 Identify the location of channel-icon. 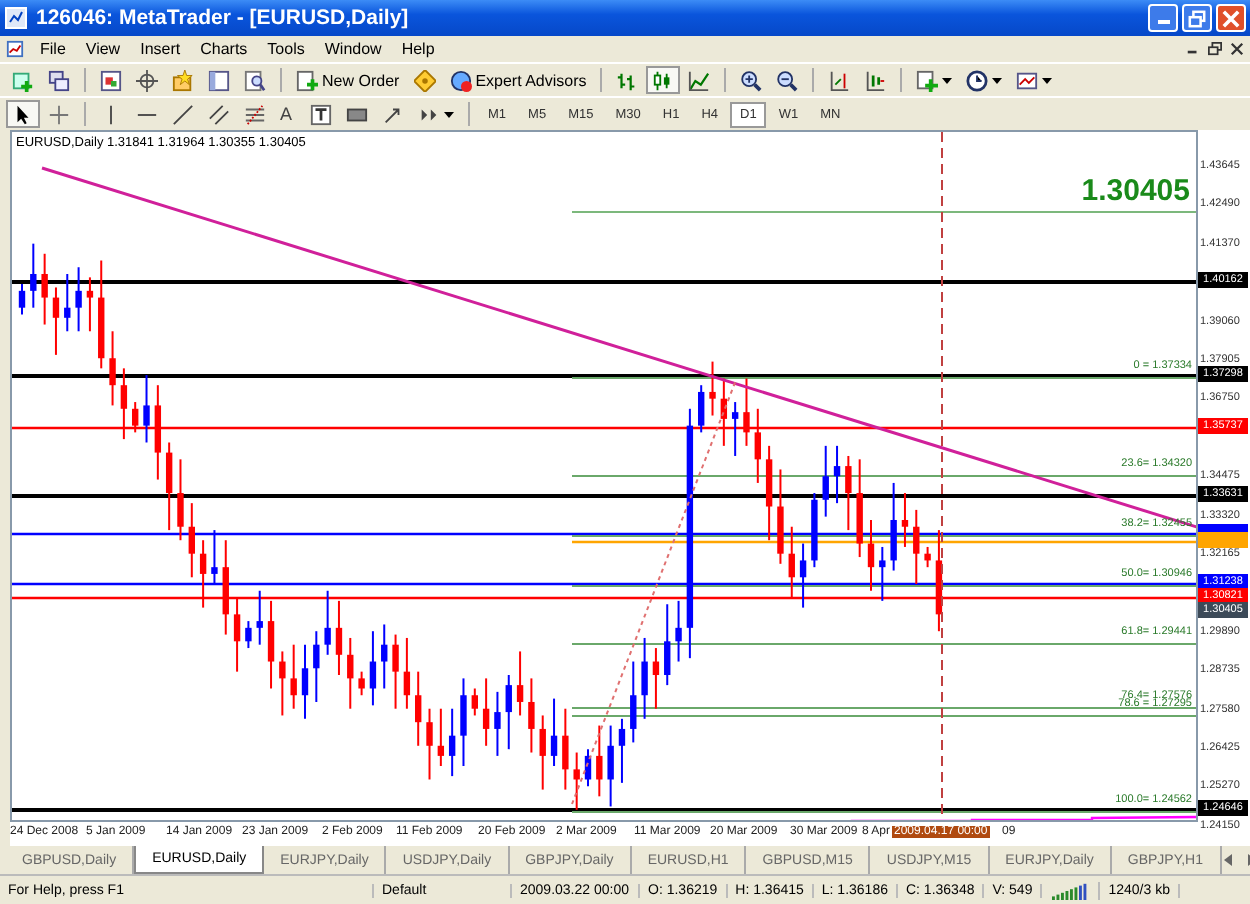
(219, 114).